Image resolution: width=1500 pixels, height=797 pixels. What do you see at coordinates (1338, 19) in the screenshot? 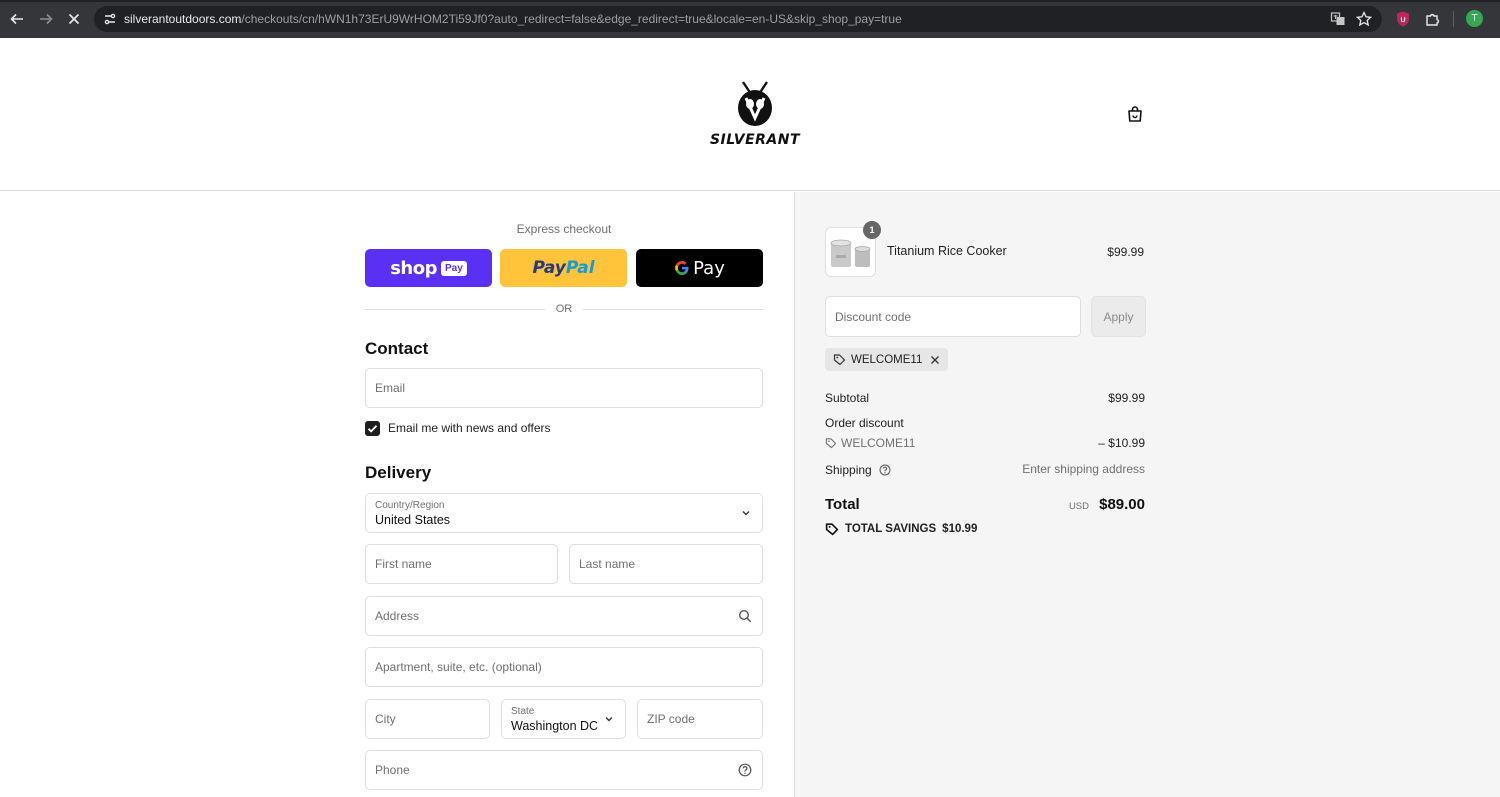
I see `translate-icon` at bounding box center [1338, 19].